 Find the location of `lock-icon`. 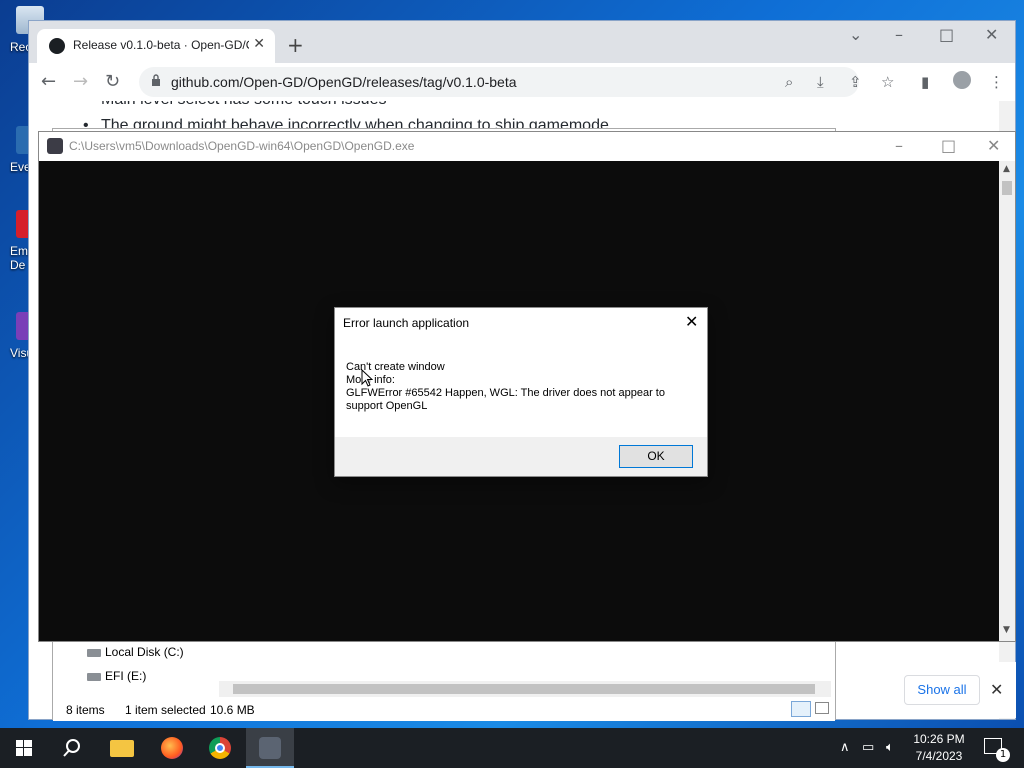

lock-icon is located at coordinates (156, 80).